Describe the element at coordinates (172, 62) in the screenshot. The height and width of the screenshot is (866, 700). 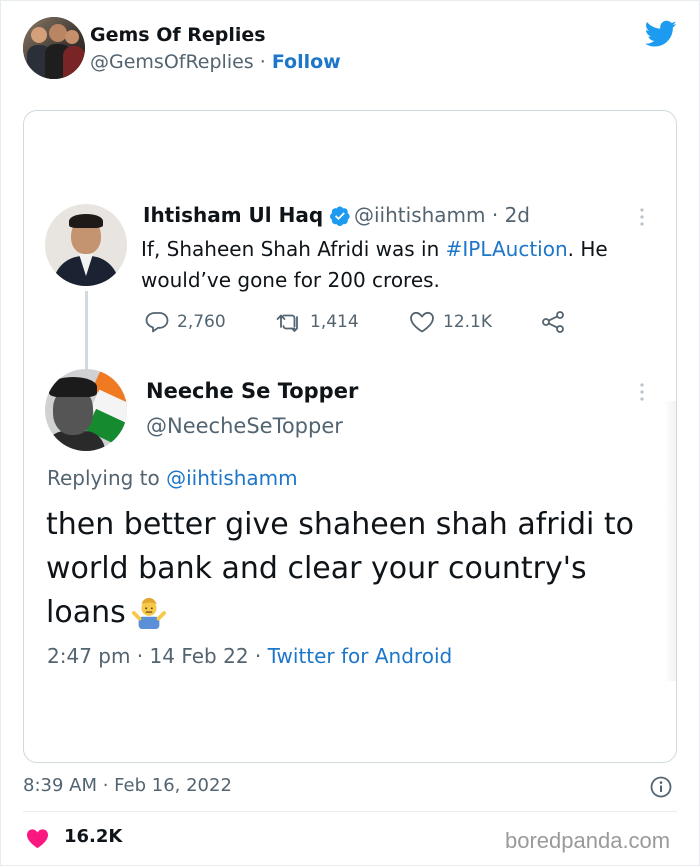
I see `account-handle: @GemsOfReplies` at that location.